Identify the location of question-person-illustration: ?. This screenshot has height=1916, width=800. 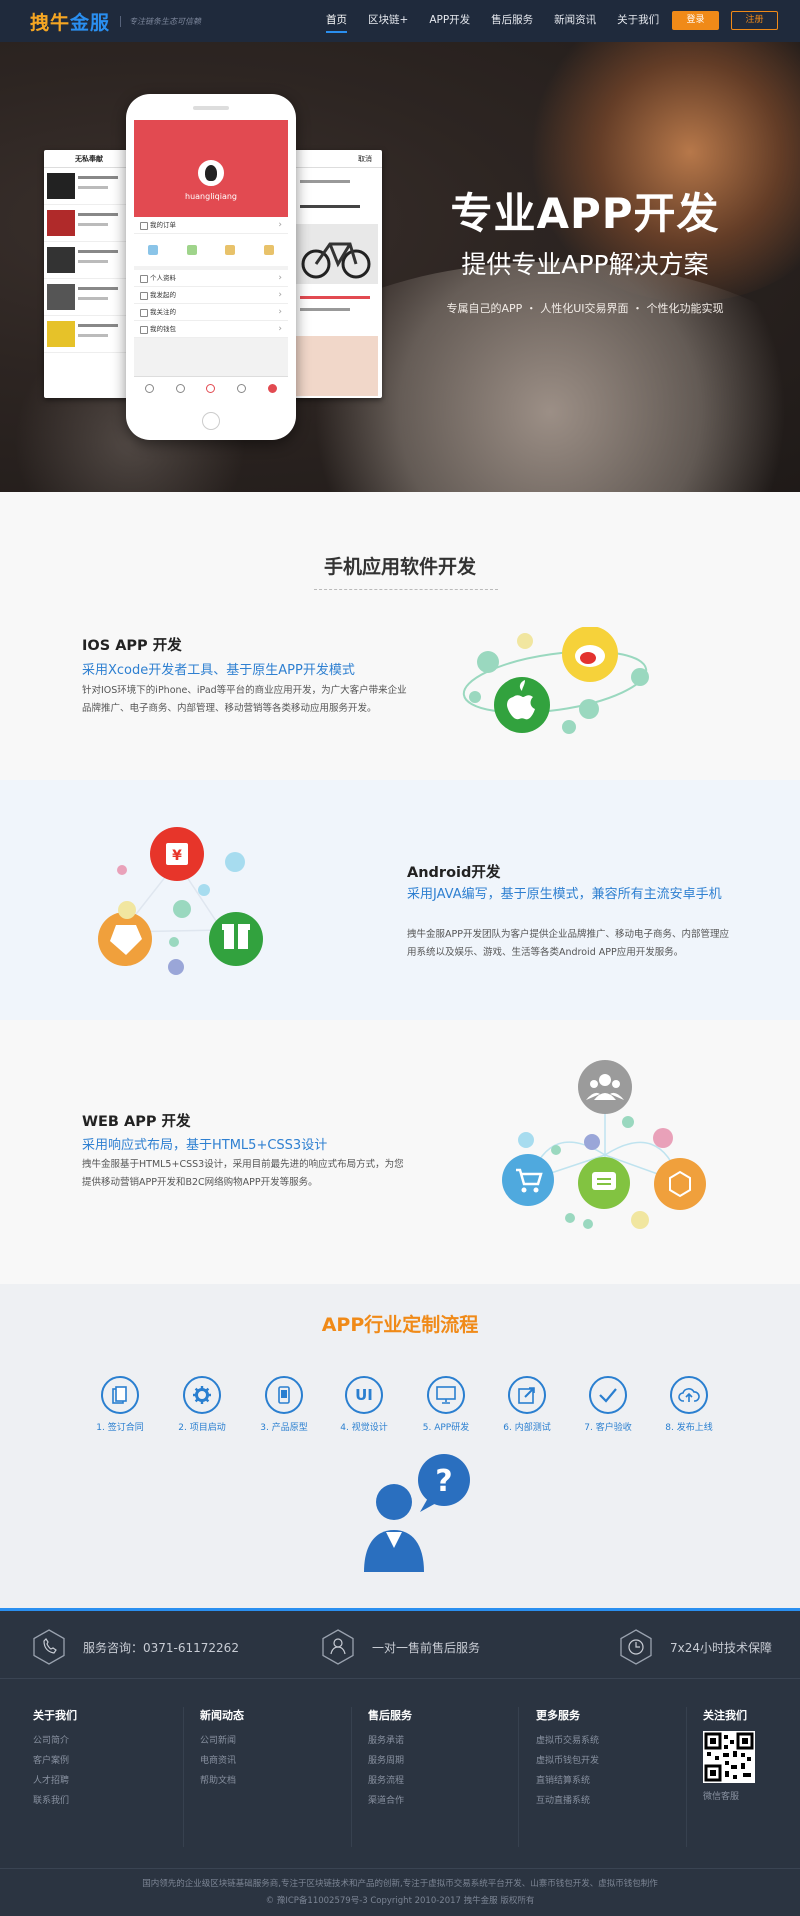
(417, 1513).